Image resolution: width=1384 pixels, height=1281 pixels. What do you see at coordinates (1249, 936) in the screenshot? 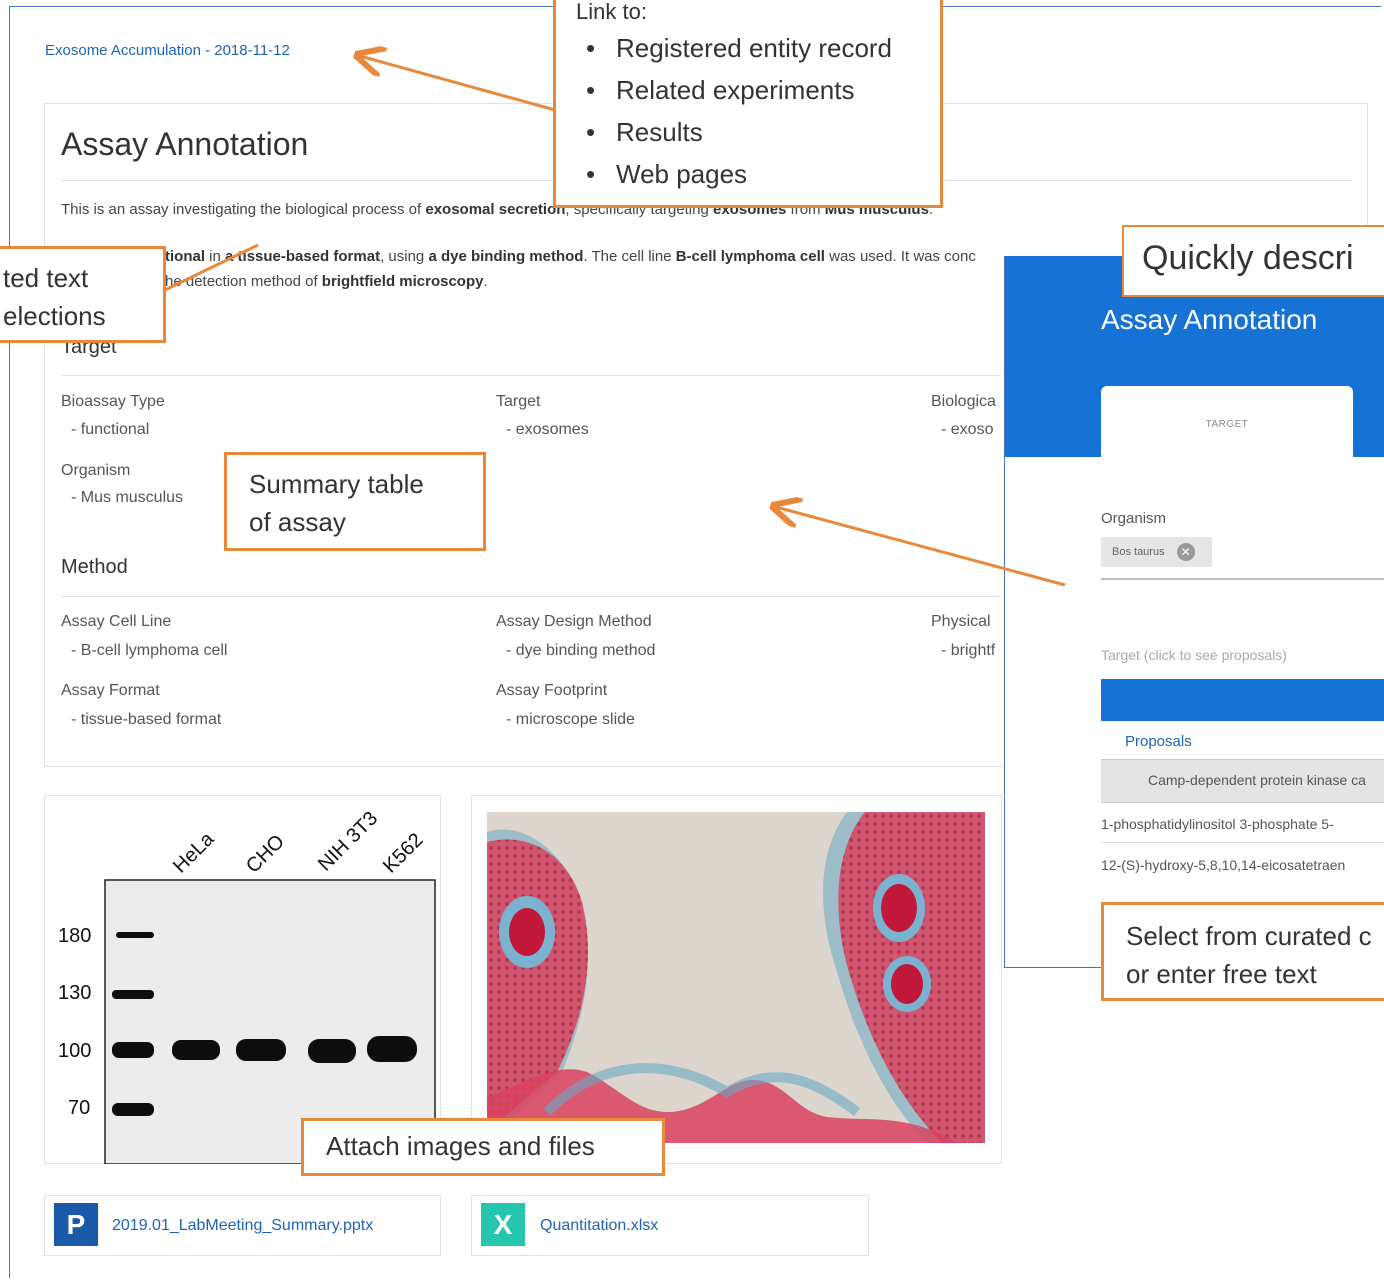
I see `callout-text: Select from curated c` at bounding box center [1249, 936].